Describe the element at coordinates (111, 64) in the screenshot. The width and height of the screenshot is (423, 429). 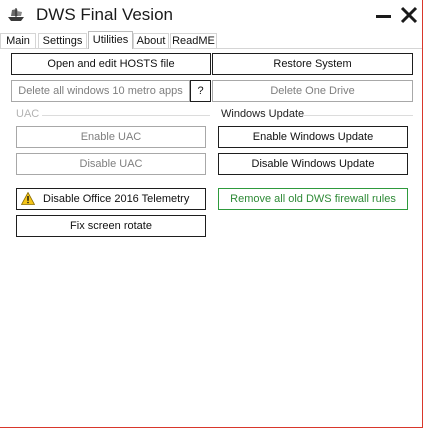
I see `open-hosts-button: Open and edit HOSTS file` at that location.